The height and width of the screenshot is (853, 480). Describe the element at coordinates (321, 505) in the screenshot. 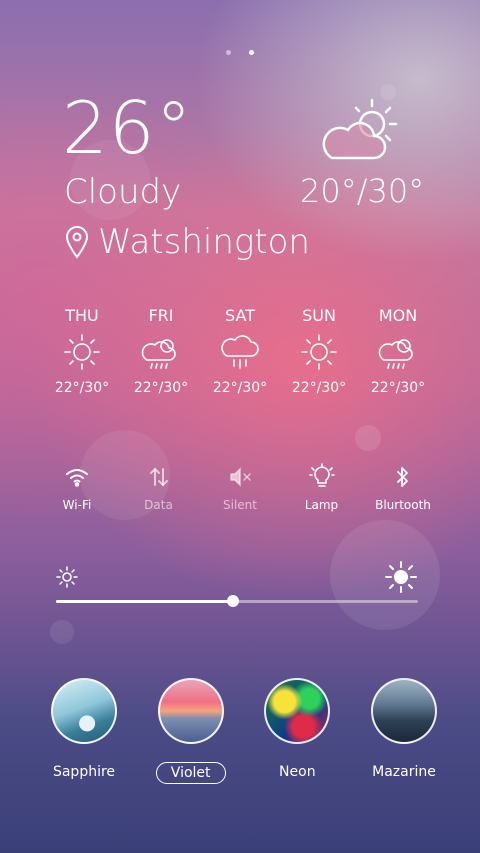

I see `toggle-label: Lamp` at that location.